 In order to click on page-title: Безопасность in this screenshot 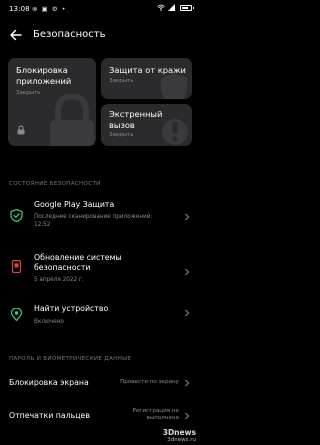, I will do `click(69, 34)`.